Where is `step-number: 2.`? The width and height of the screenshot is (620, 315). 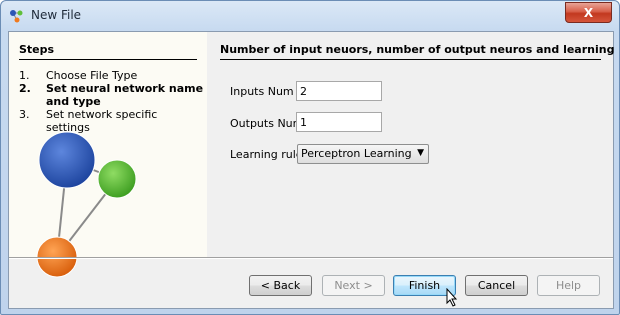 step-number: 2. is located at coordinates (25, 88).